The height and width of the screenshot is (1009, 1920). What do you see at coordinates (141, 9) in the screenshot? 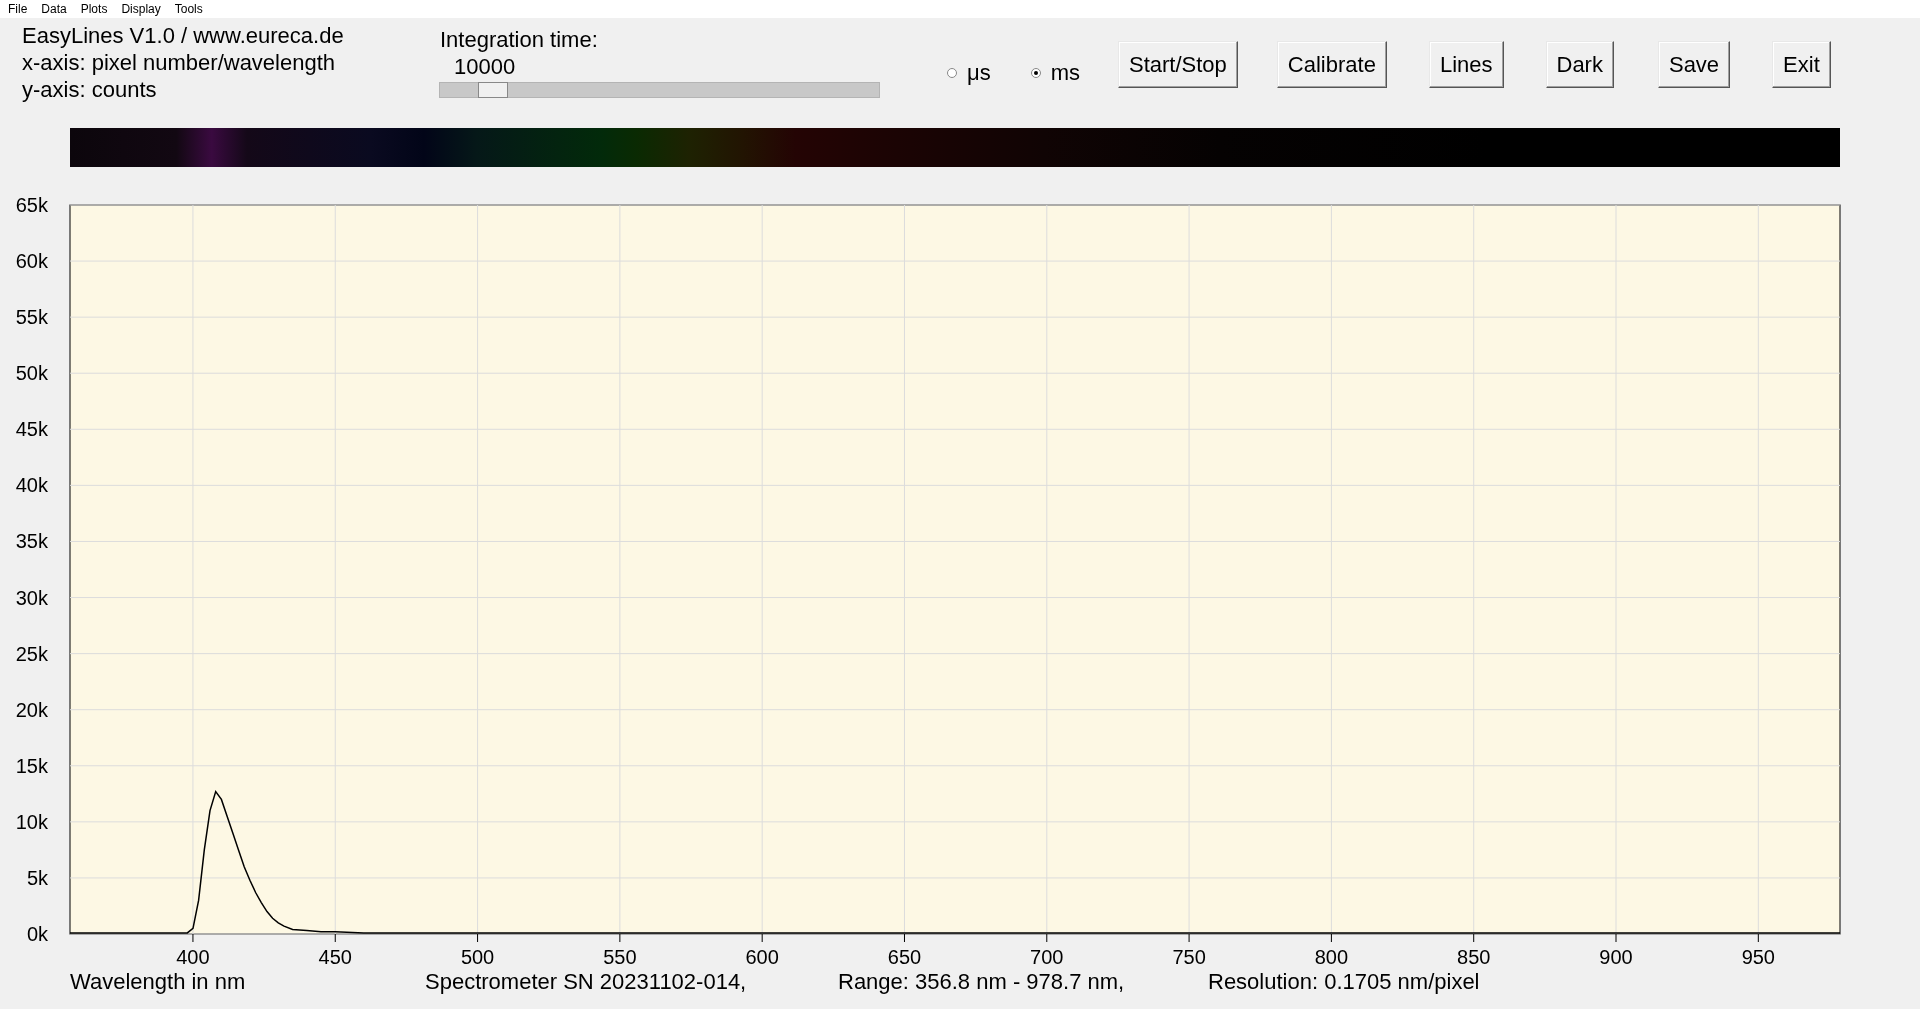
I see `menu-item: Display` at bounding box center [141, 9].